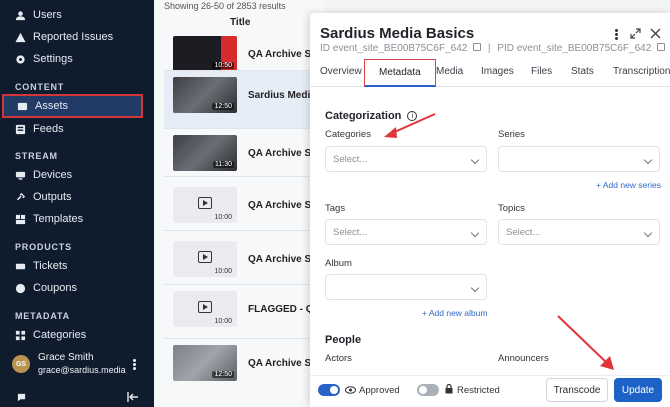 This screenshot has height=407, width=670. I want to click on sidebar-item-label: Users, so click(47, 15).